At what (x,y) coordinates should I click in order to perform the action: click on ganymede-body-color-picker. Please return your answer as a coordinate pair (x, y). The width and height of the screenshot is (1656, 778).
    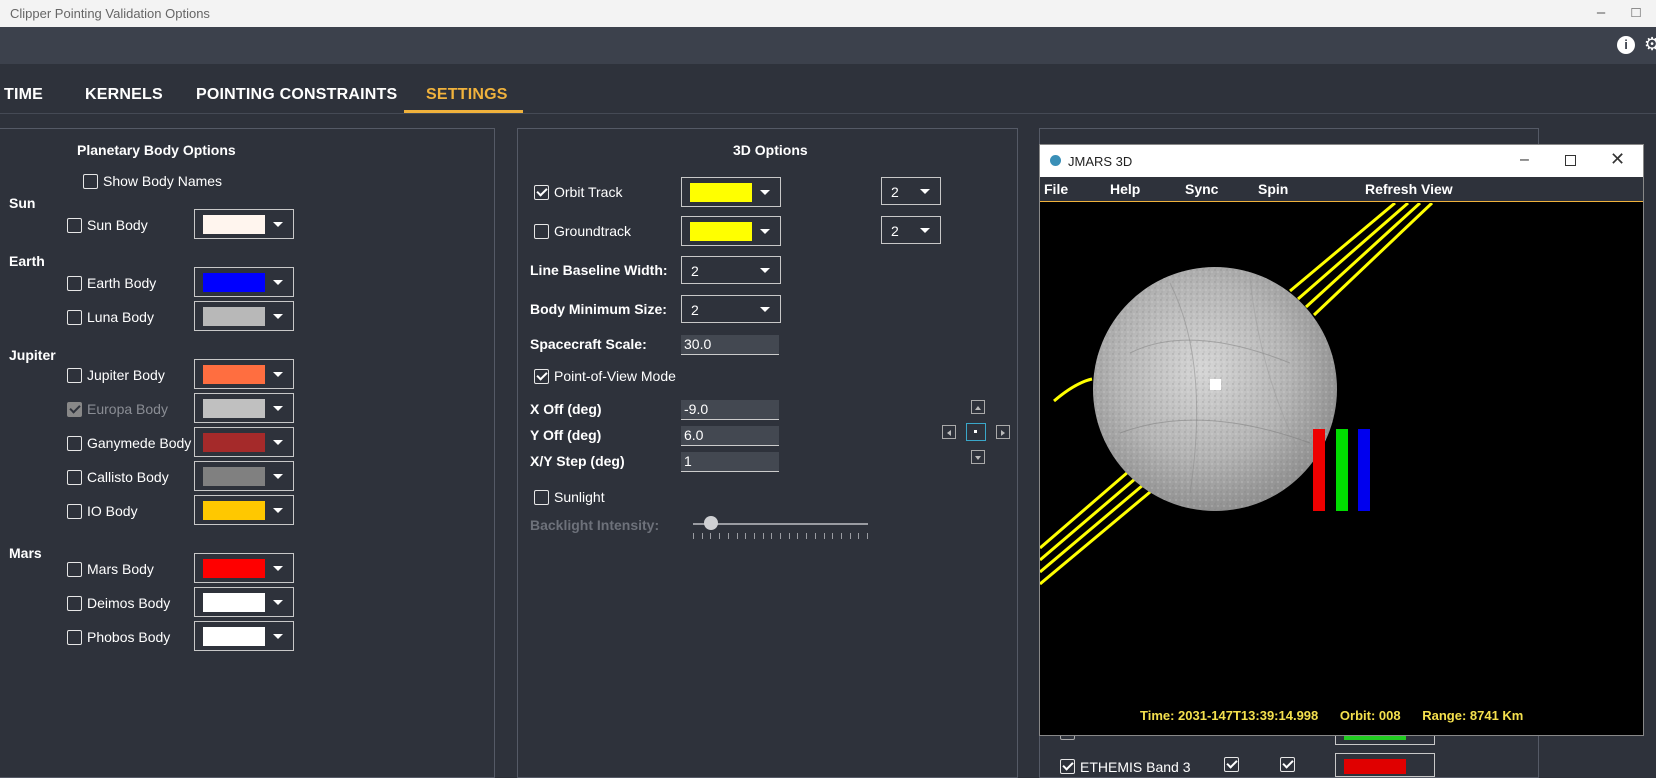
    Looking at the image, I should click on (244, 442).